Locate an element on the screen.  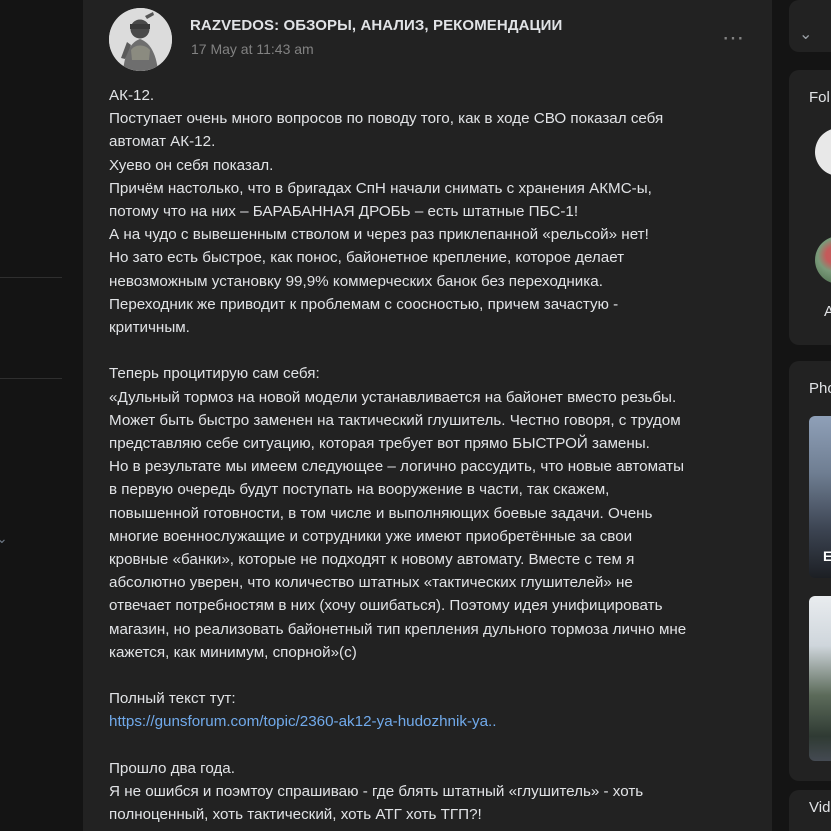
post-author: RAZVEDOS: ОБЗОРЫ, АНАЛИЗ, РЕКОМЕНДАЦИИ is located at coordinates (376, 25).